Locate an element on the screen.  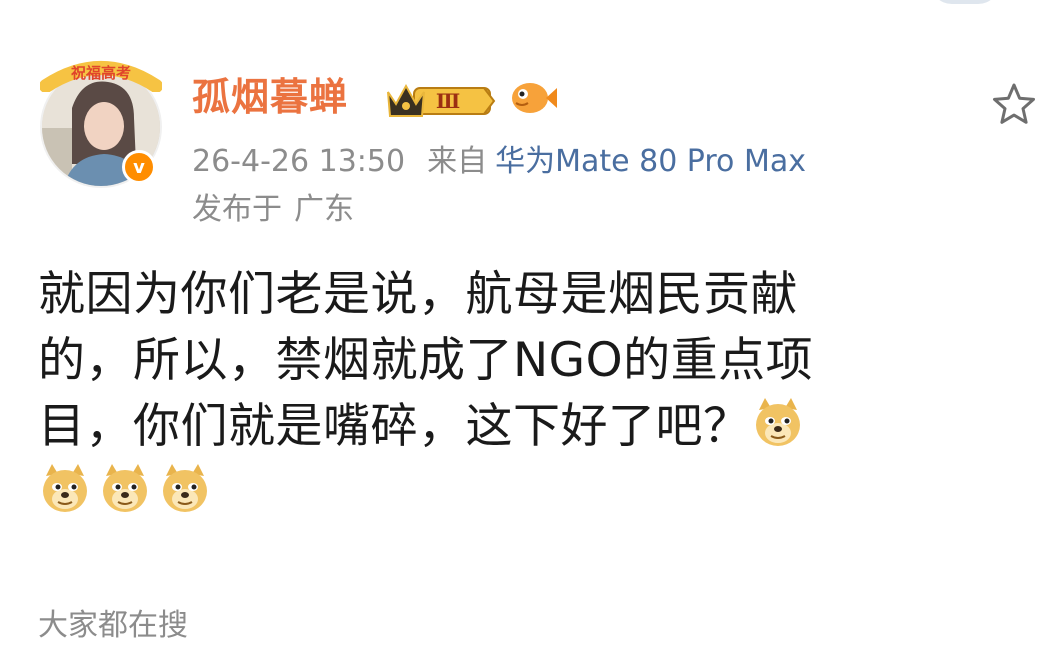
svg-text: Ⅲ is located at coordinates (448, 101).